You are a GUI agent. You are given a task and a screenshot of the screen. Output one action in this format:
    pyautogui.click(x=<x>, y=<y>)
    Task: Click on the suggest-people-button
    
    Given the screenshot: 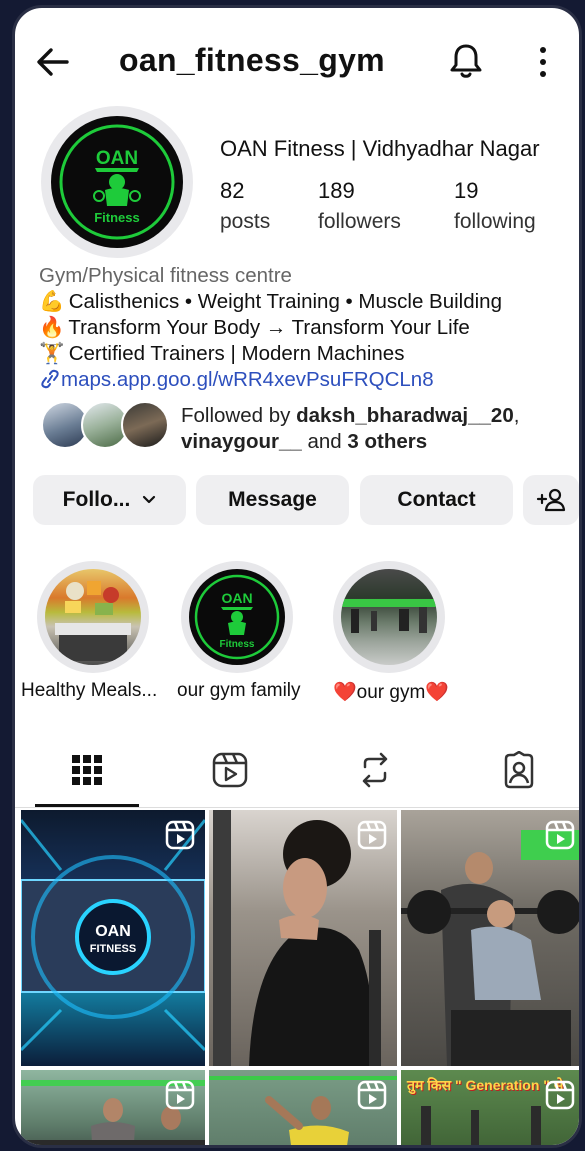 What is the action you would take?
    pyautogui.click(x=551, y=500)
    